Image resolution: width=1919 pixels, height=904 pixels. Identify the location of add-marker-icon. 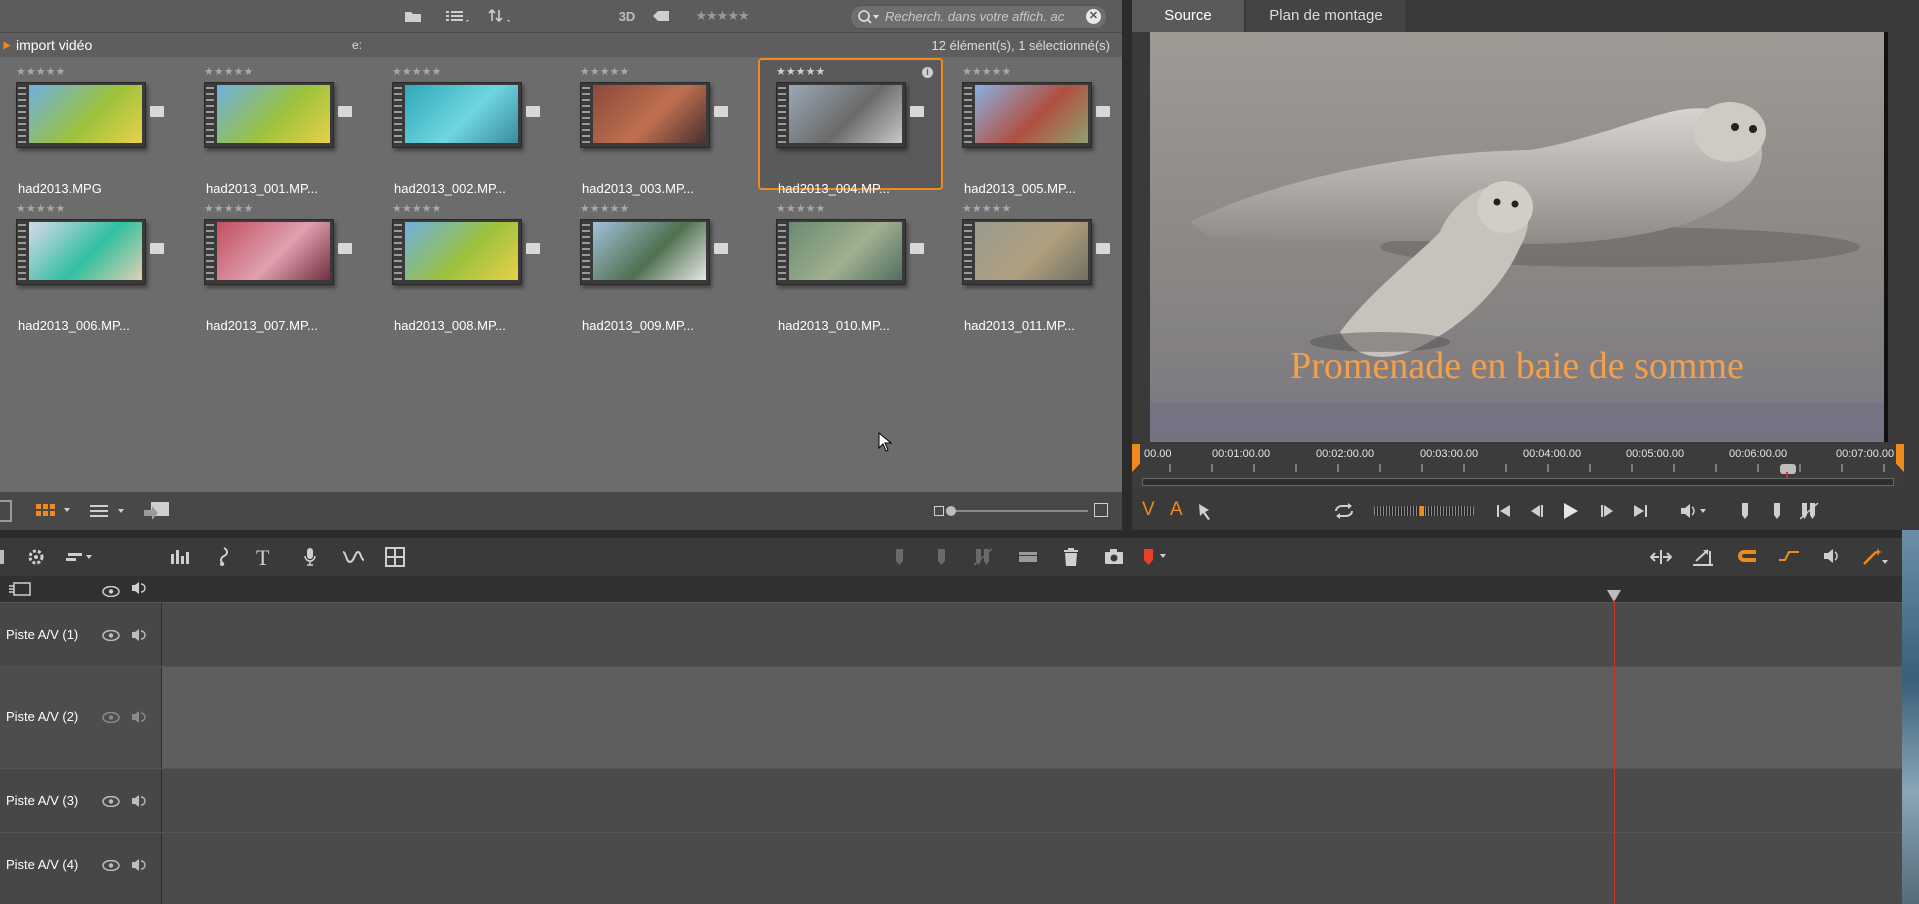
(1157, 559).